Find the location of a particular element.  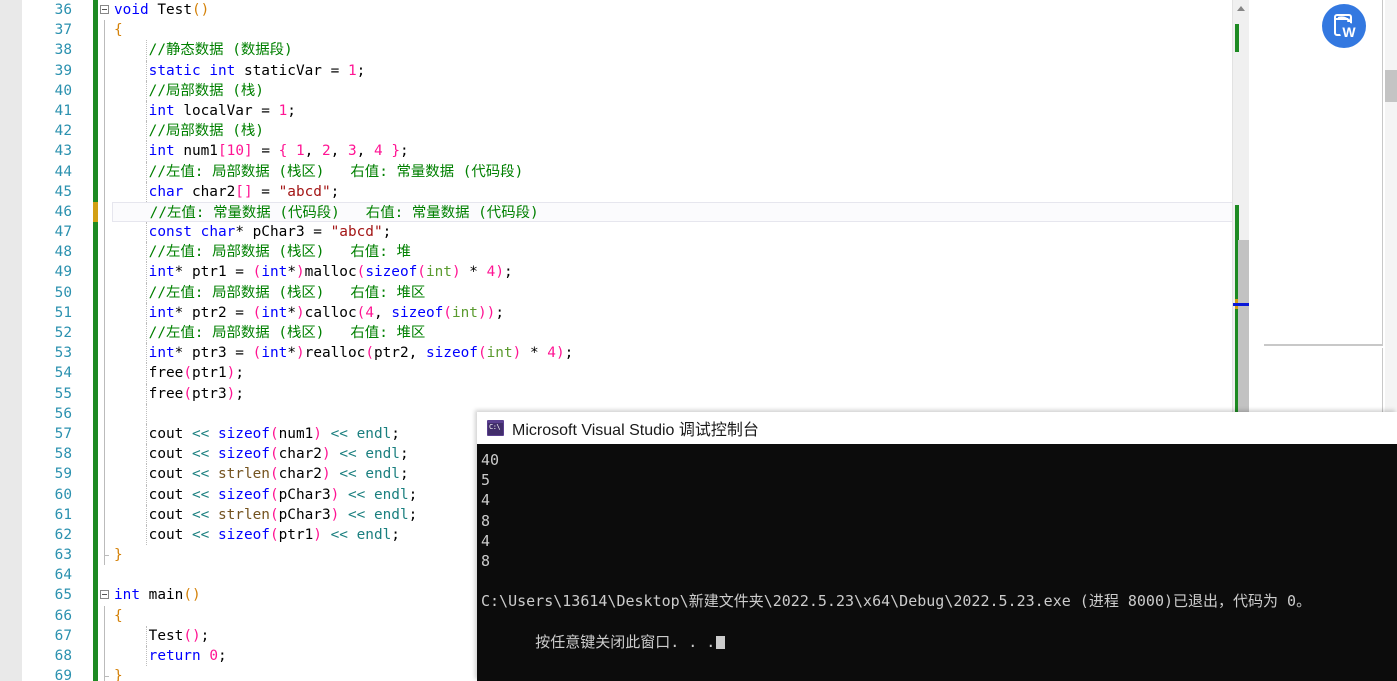

word-export-icon: W is located at coordinates (1344, 26).